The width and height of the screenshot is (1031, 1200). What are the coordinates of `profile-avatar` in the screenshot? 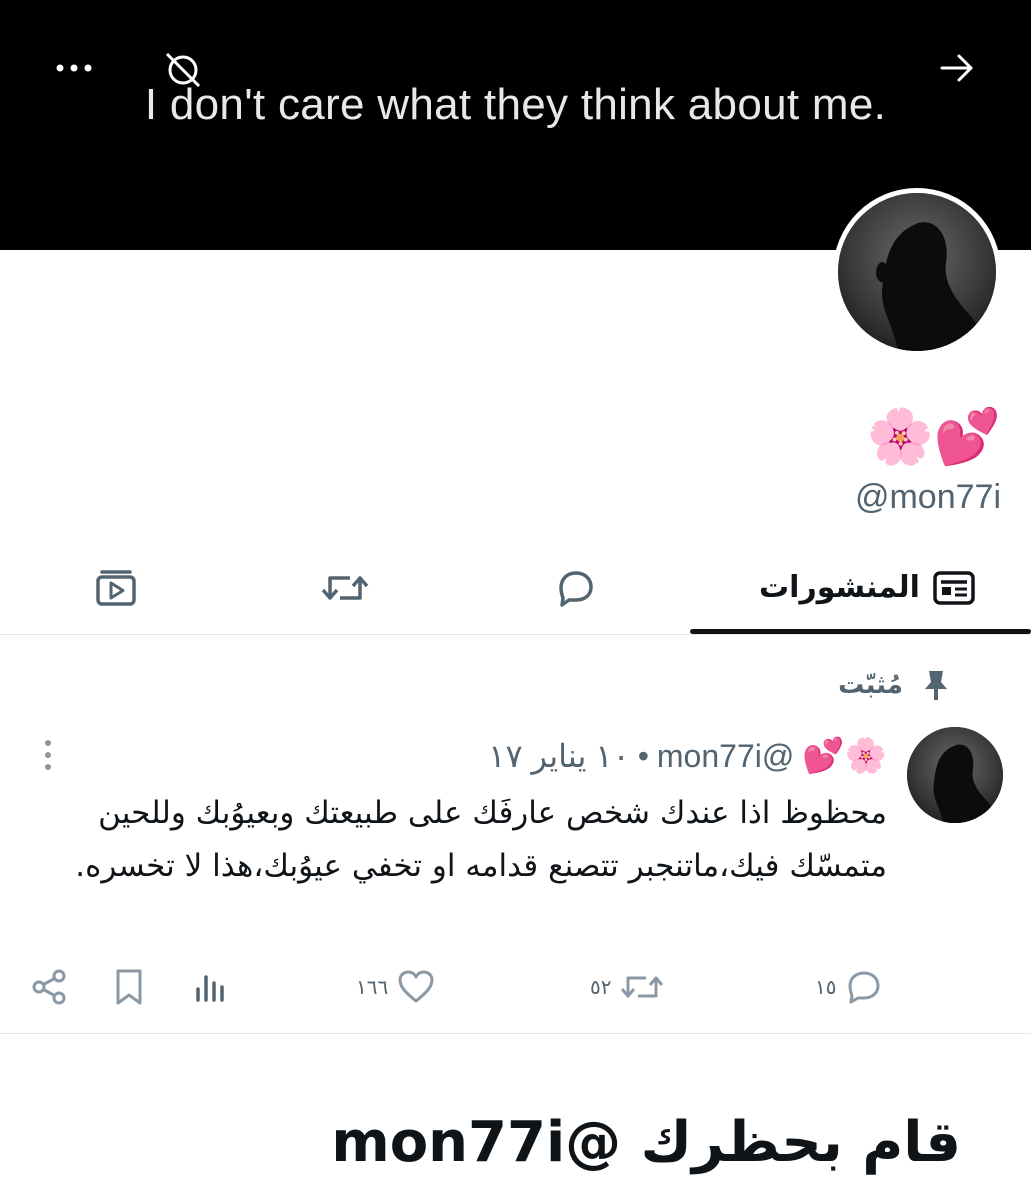 It's located at (917, 272).